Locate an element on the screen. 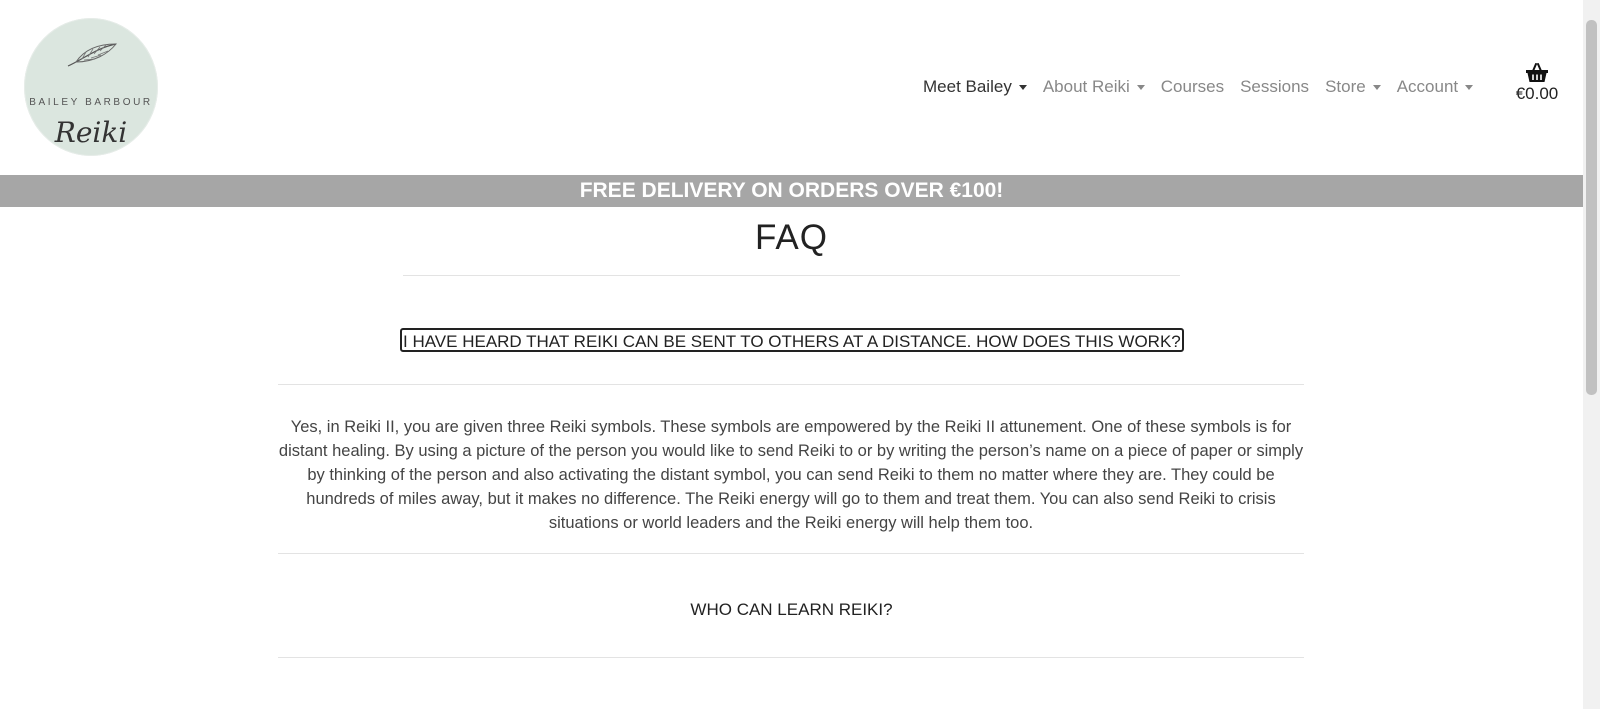 The image size is (1600, 709). feather-icon is located at coordinates (92, 55).